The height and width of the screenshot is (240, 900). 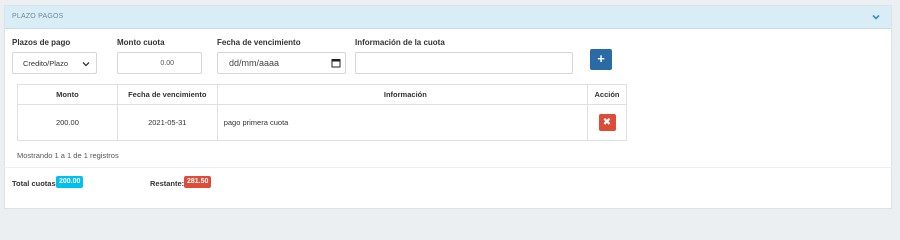 What do you see at coordinates (67, 94) in the screenshot?
I see `col-monto-header: Monto` at bounding box center [67, 94].